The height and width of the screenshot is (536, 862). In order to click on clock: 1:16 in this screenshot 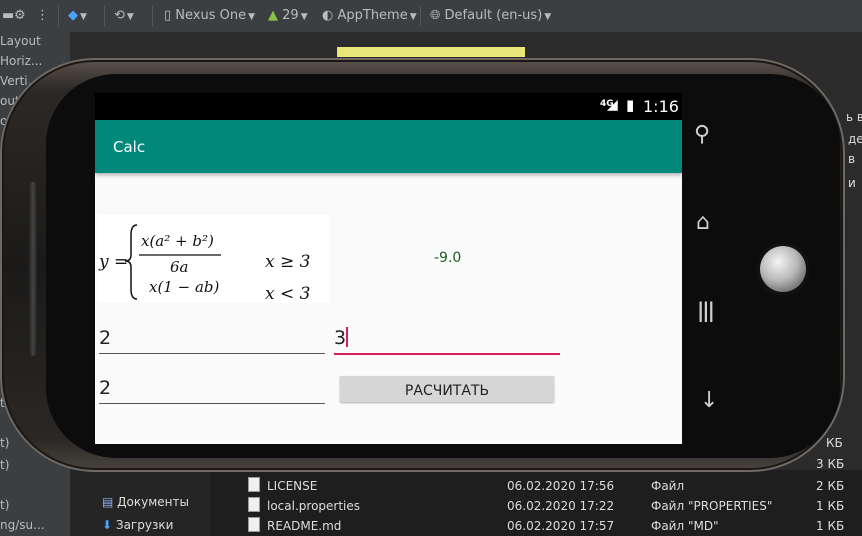, I will do `click(661, 106)`.